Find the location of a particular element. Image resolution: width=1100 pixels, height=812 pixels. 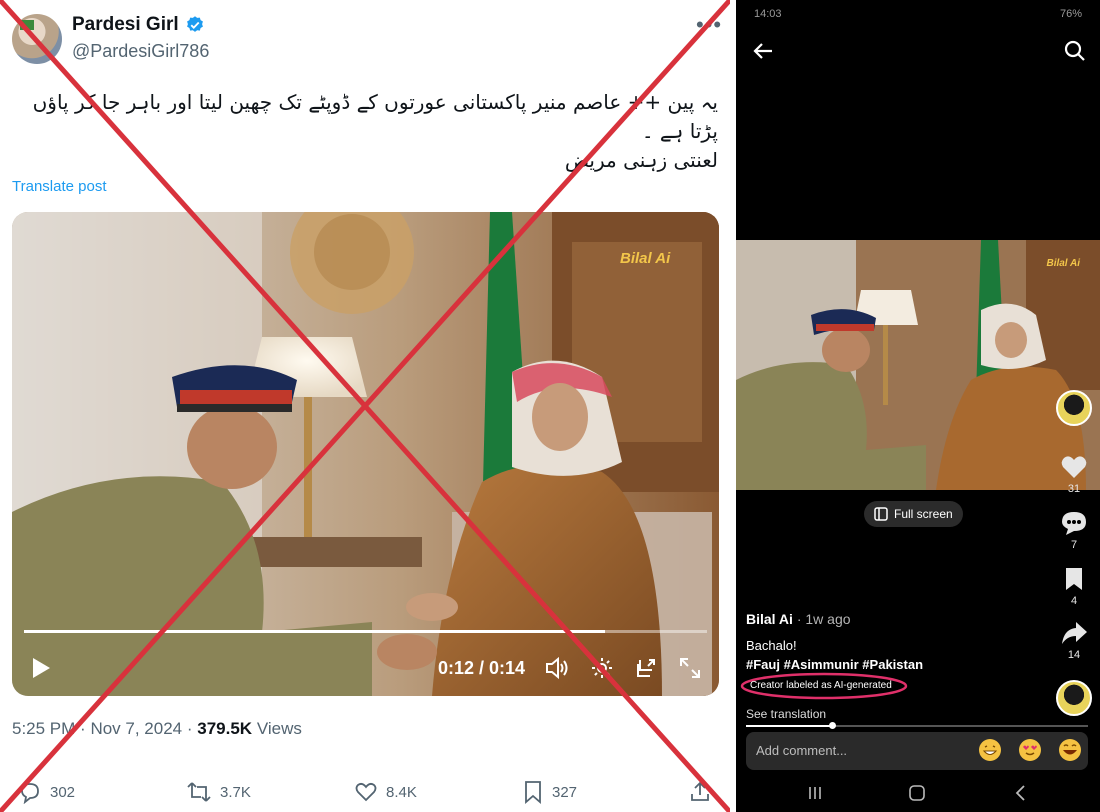

recent-apps-icon is located at coordinates (815, 793).